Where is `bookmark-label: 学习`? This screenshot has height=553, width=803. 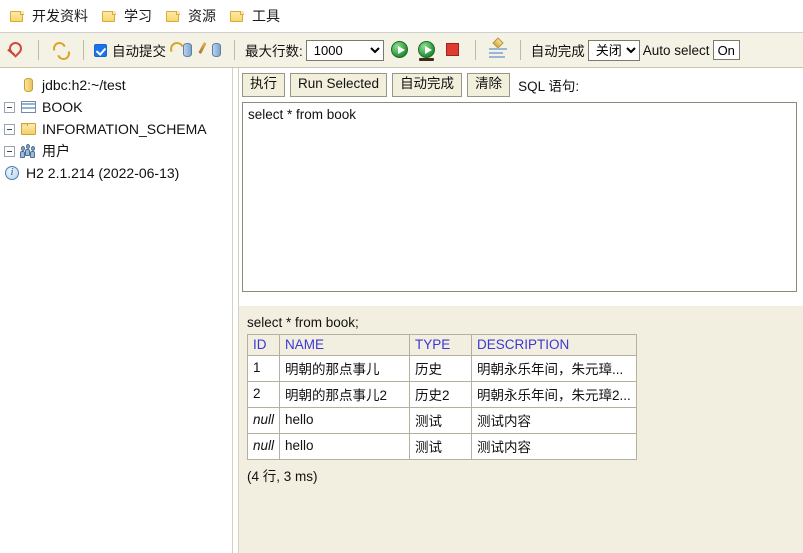 bookmark-label: 学习 is located at coordinates (138, 16).